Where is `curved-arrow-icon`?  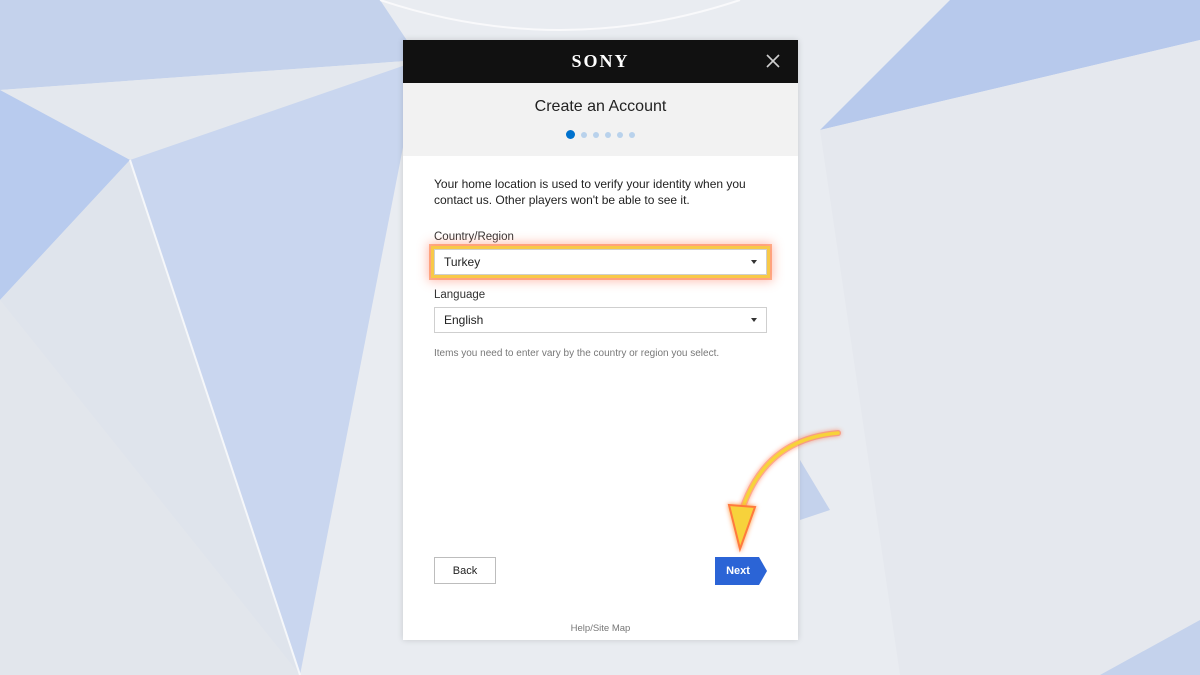 curved-arrow-icon is located at coordinates (784, 491).